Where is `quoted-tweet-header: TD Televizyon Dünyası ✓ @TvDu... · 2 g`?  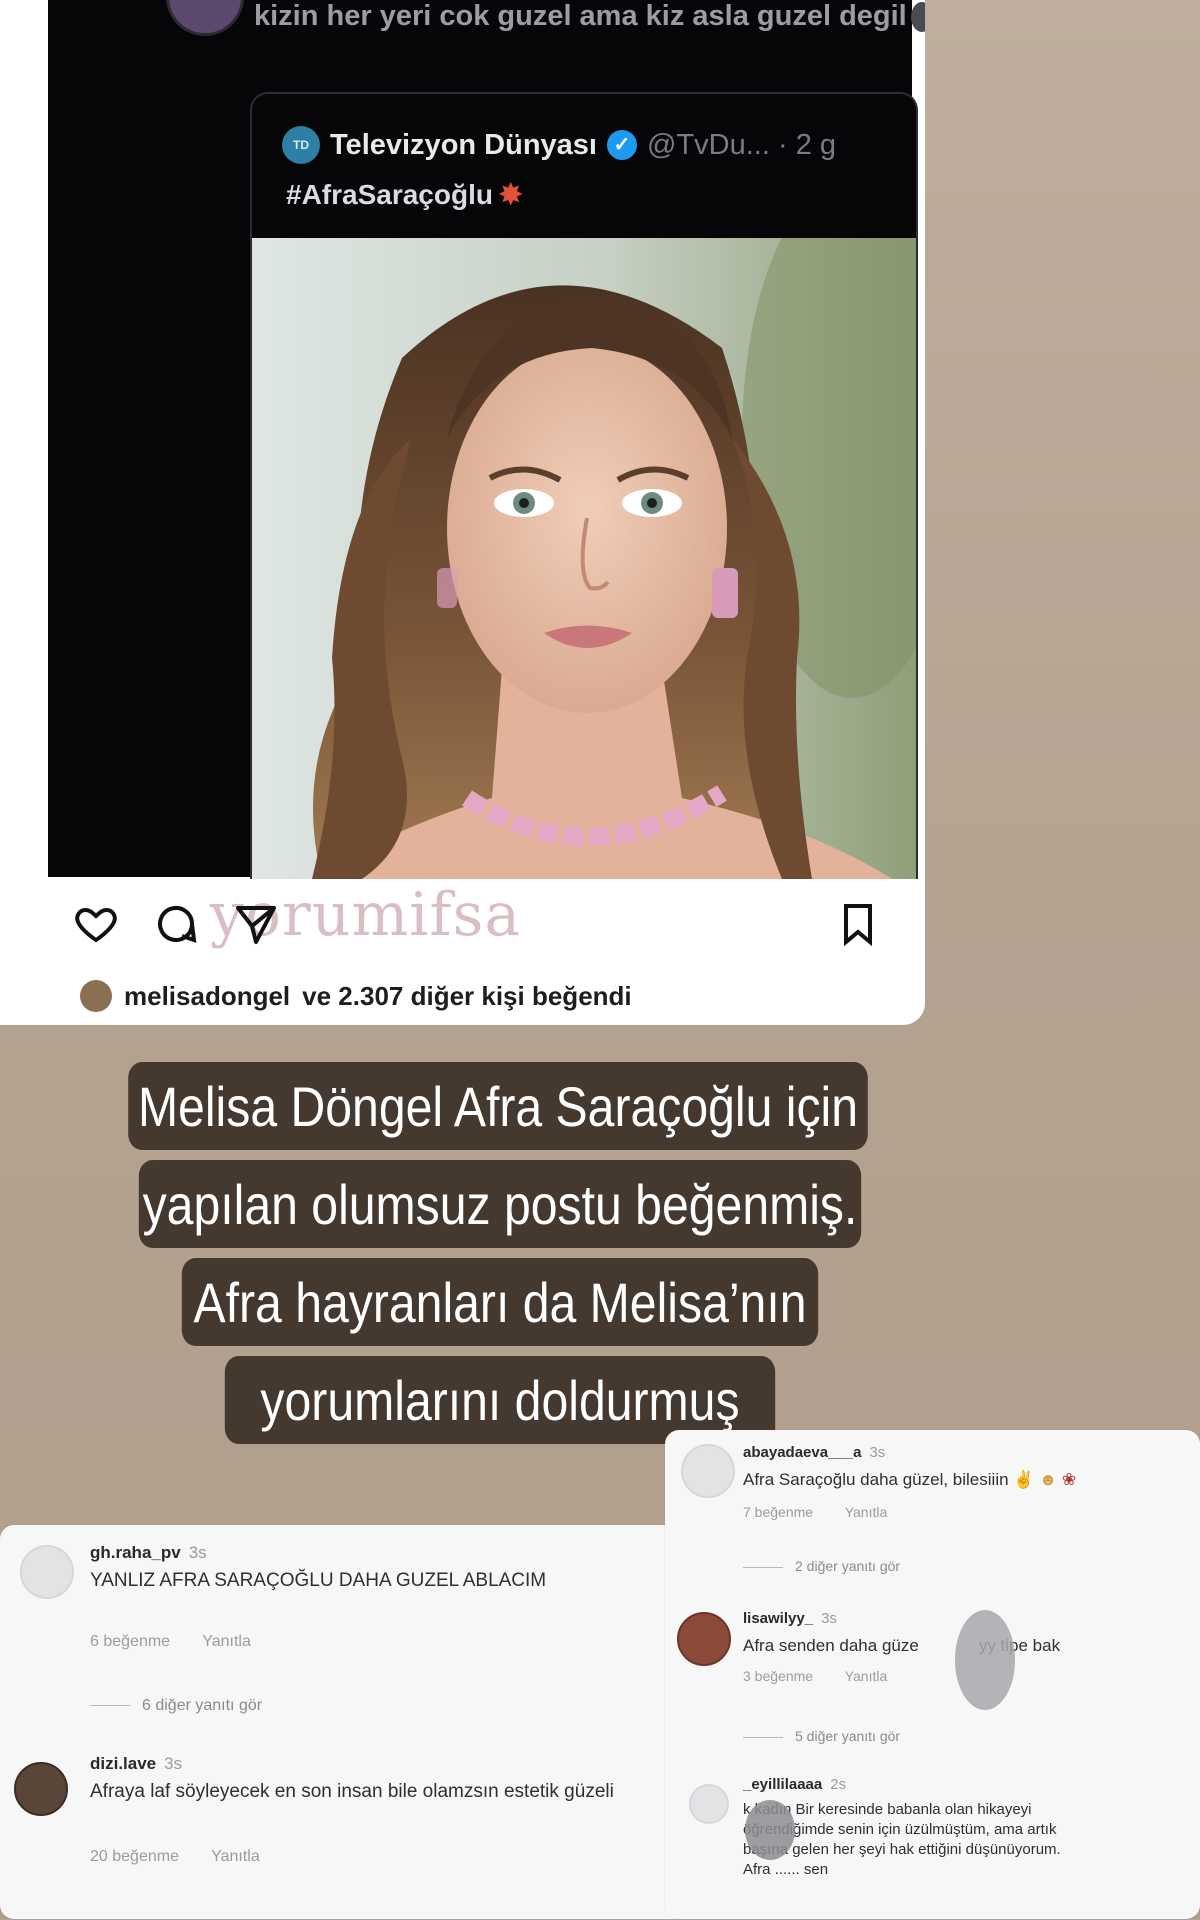
quoted-tweet-header: TD Televizyon Dünyası ✓ @TvDu... · 2 g is located at coordinates (559, 145).